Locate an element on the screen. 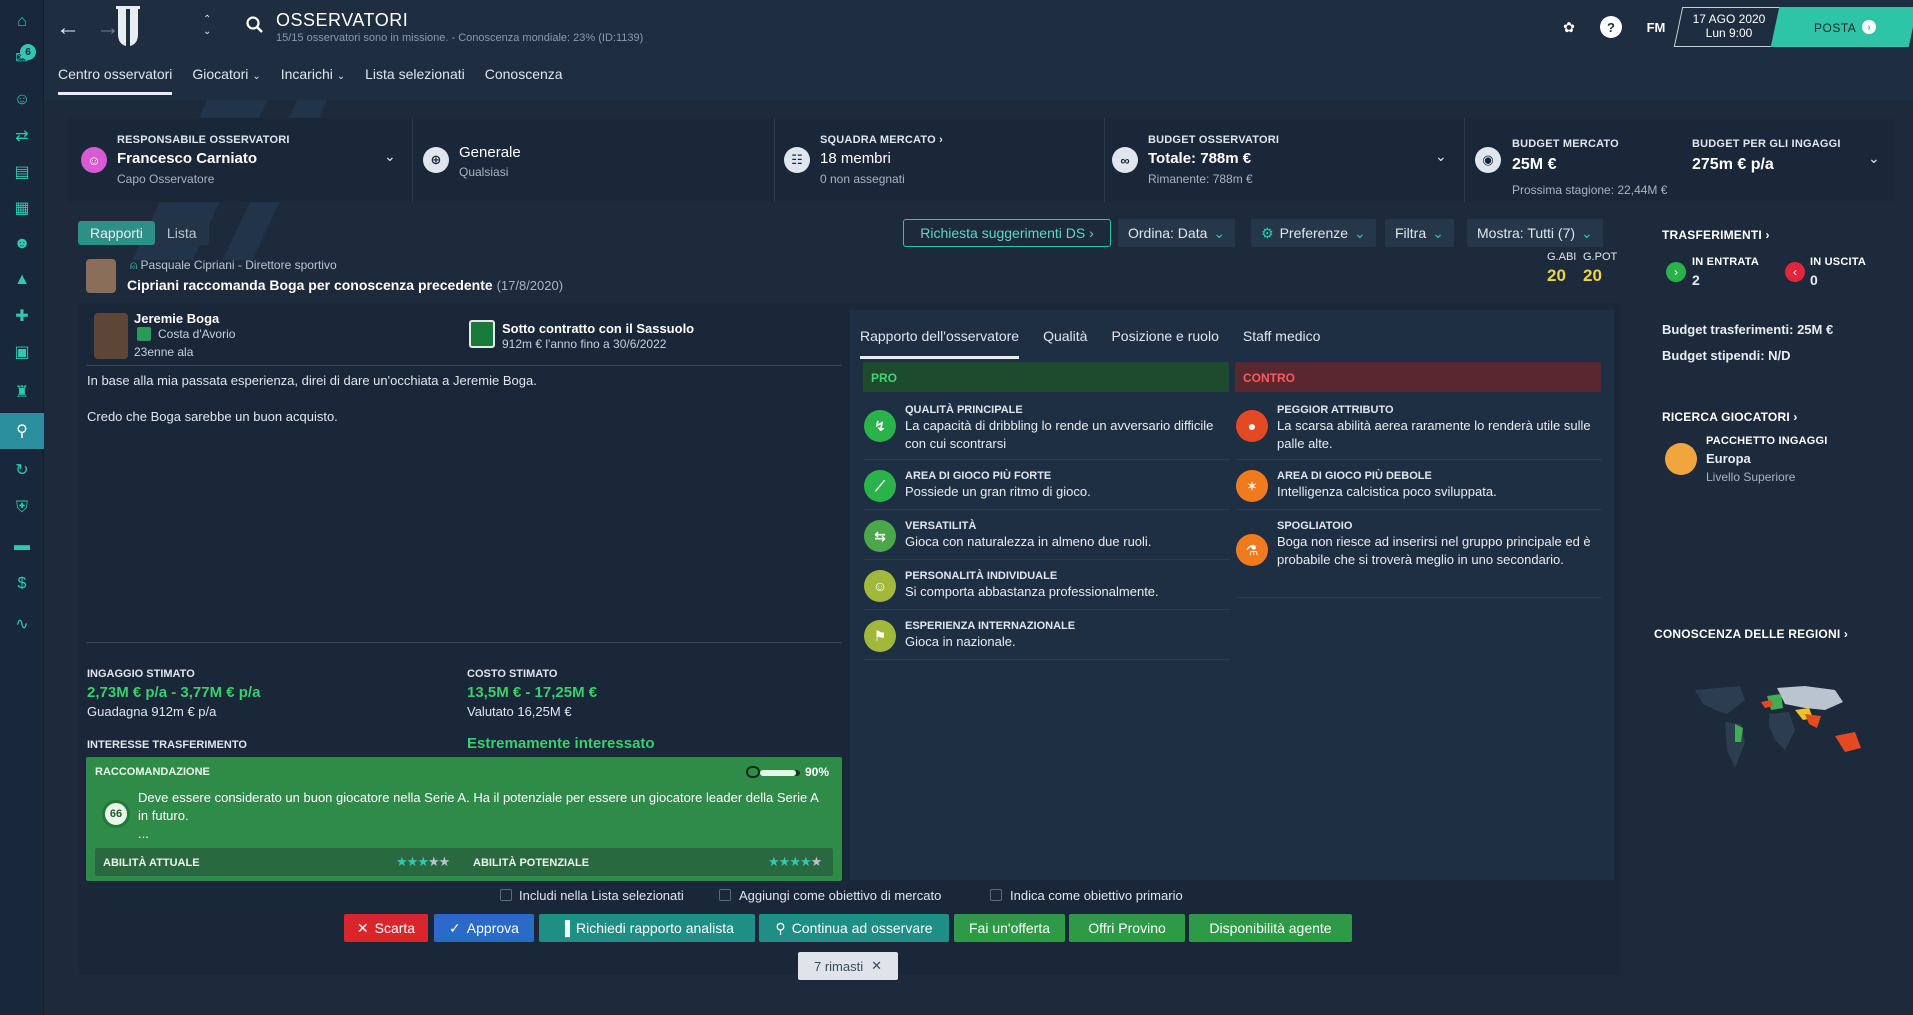 This screenshot has height=1015, width=1913. transfers-icon: ↻ is located at coordinates (22, 470).